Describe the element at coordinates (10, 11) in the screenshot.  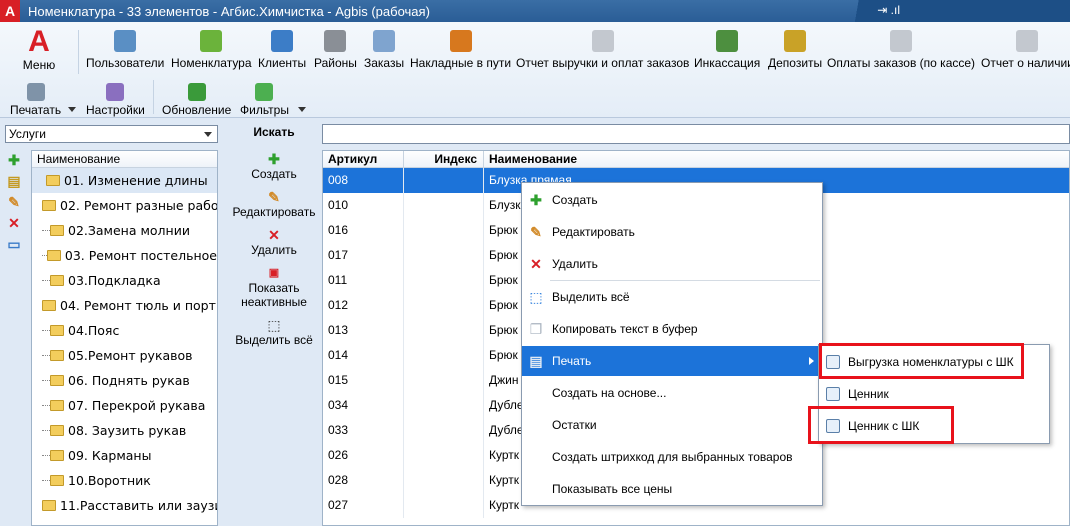
I see `app-logo-icon: A` at that location.